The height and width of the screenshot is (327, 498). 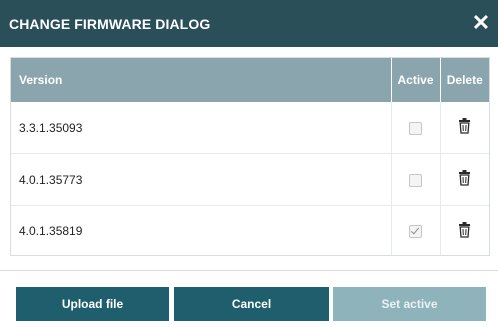 I want to click on version-cell: 4.0.1.35819, so click(x=51, y=231).